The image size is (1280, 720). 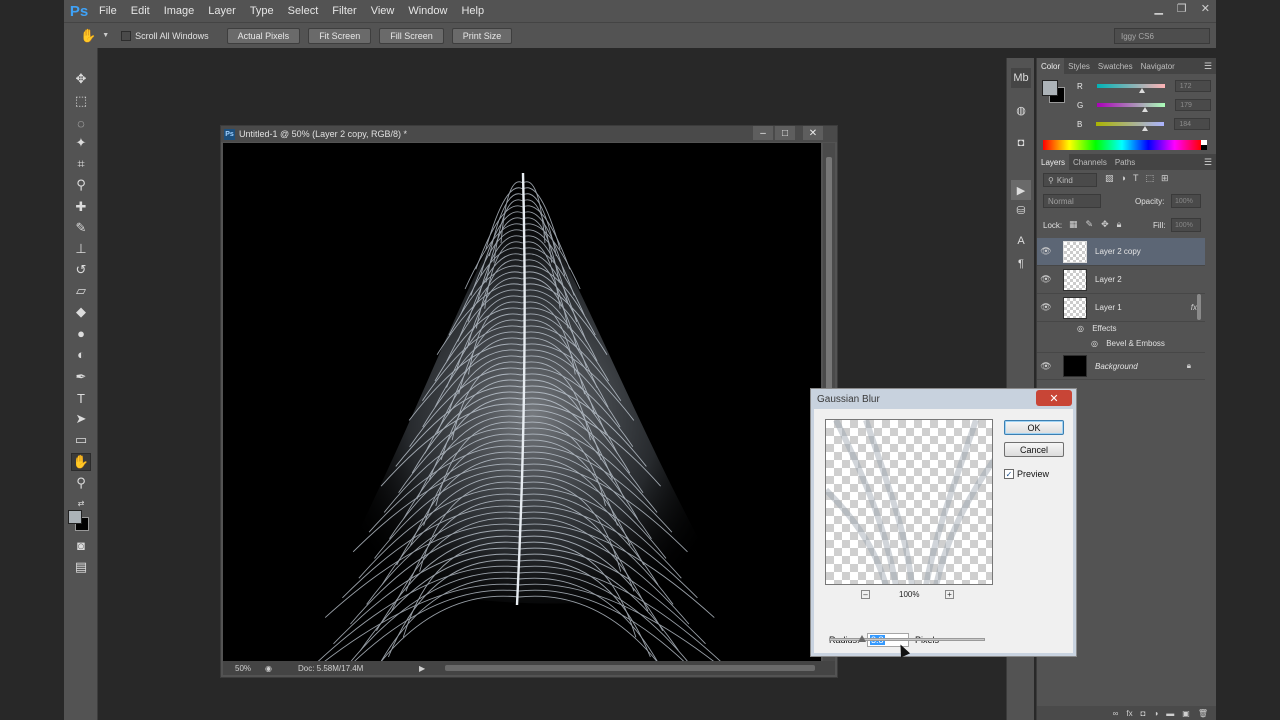 I want to click on menu-help: Help, so click(x=472, y=11).